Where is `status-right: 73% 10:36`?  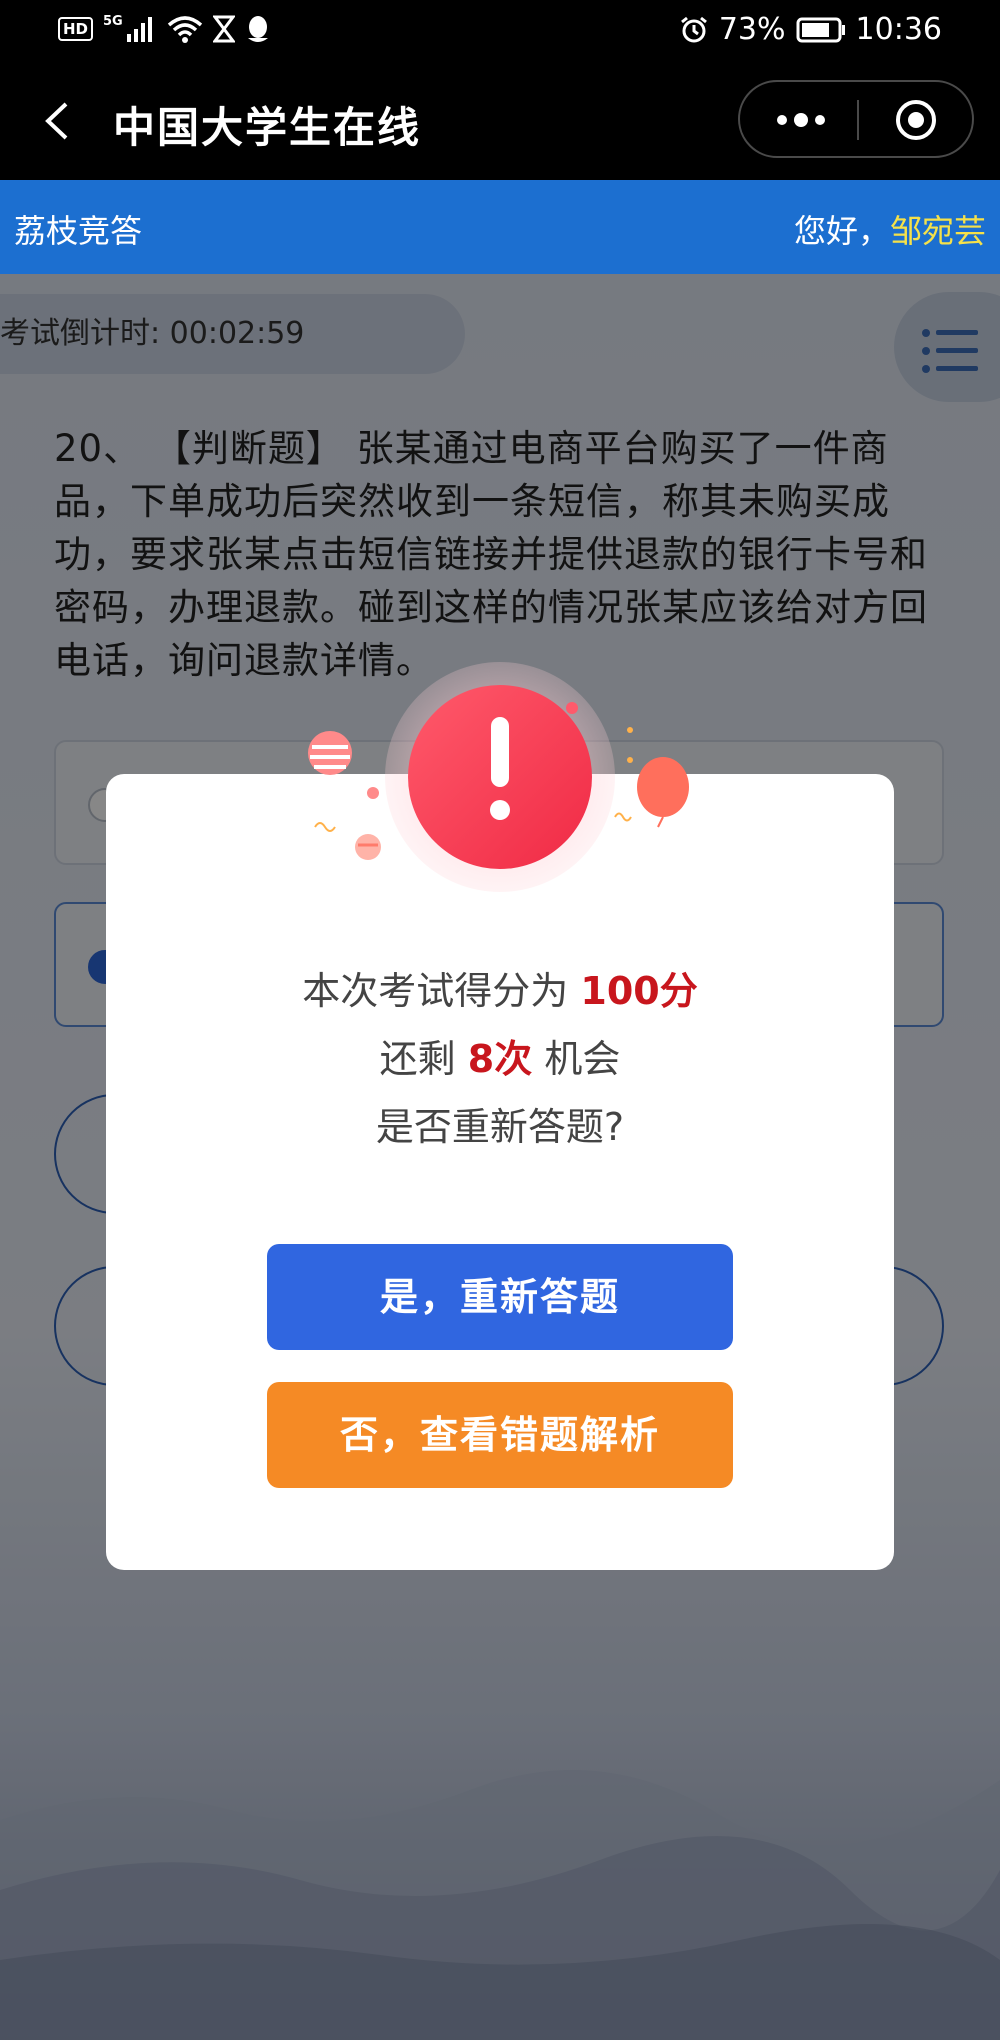 status-right: 73% 10:36 is located at coordinates (810, 29).